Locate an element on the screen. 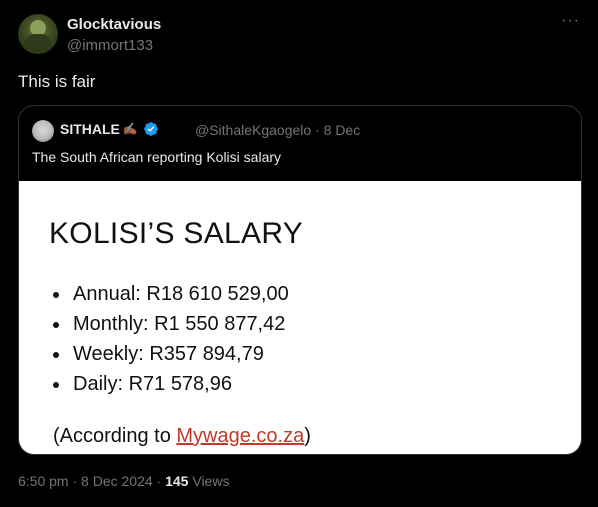 The image size is (598, 507). source-suffix: ) is located at coordinates (307, 436).